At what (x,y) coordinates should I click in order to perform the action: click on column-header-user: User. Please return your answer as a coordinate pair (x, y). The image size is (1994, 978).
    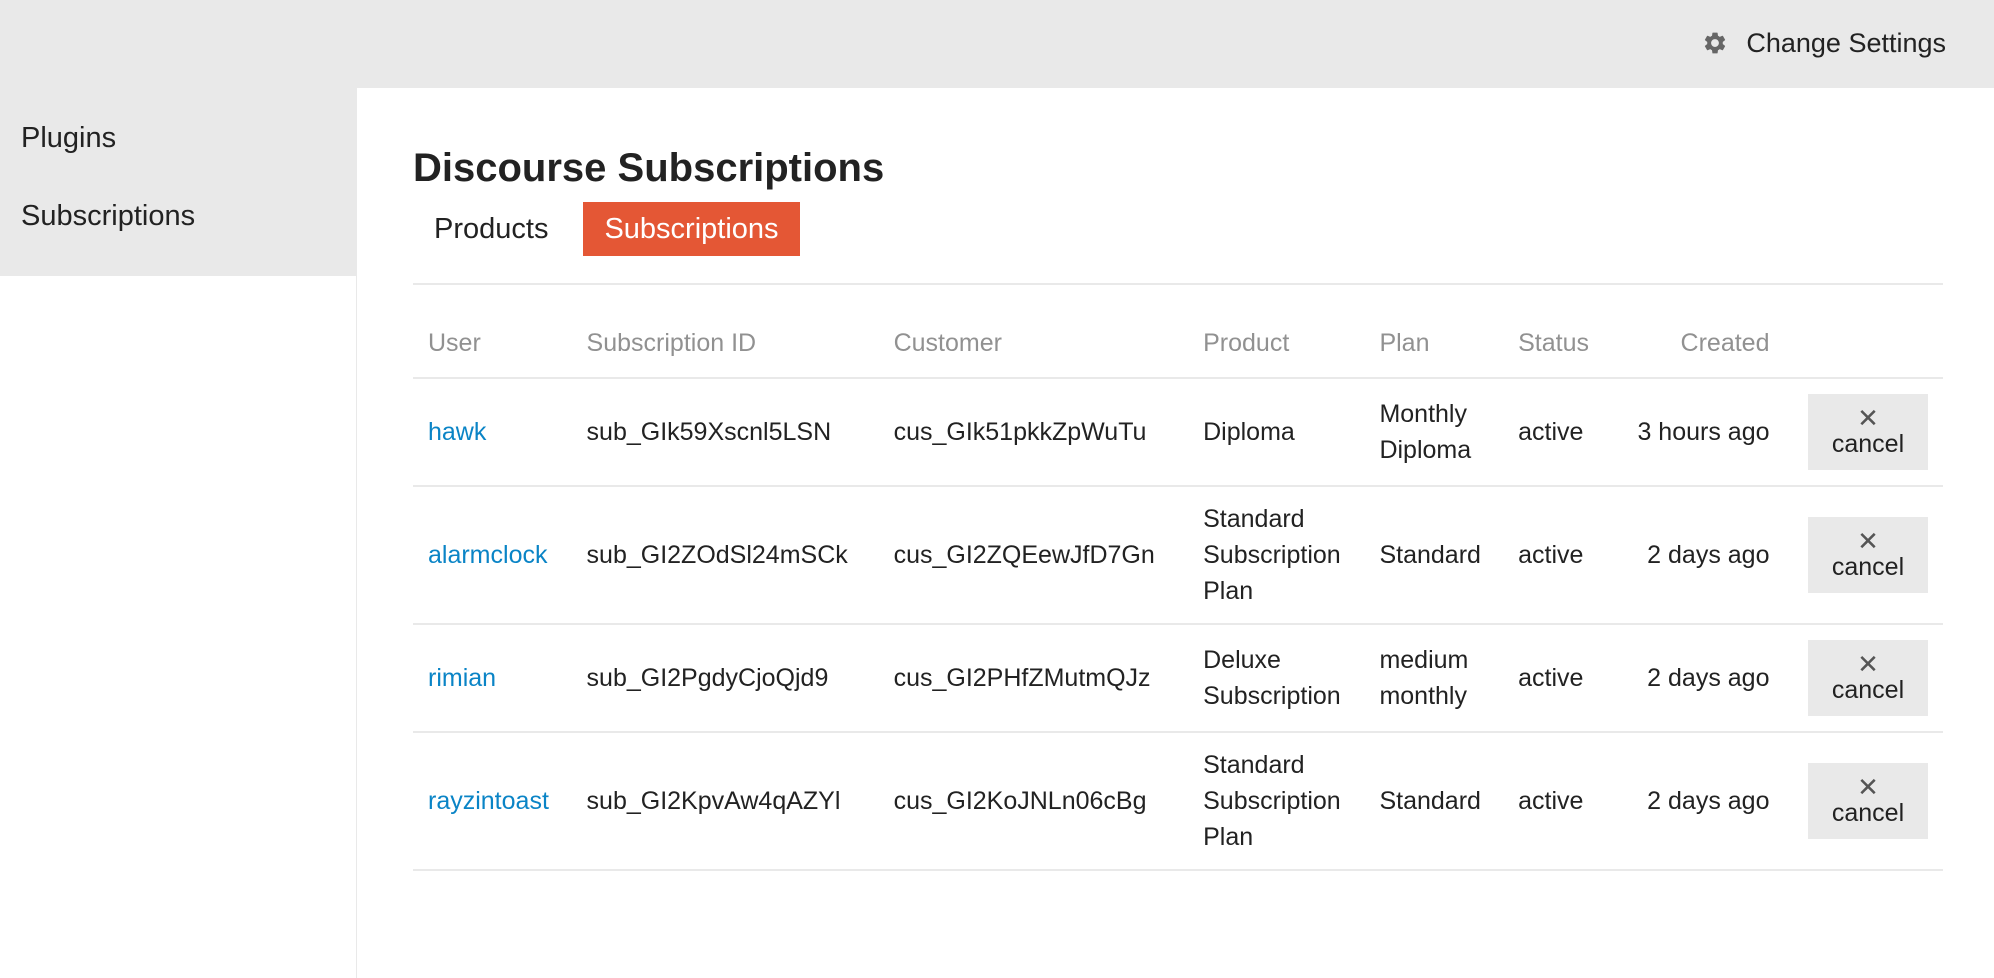
    Looking at the image, I should click on (492, 344).